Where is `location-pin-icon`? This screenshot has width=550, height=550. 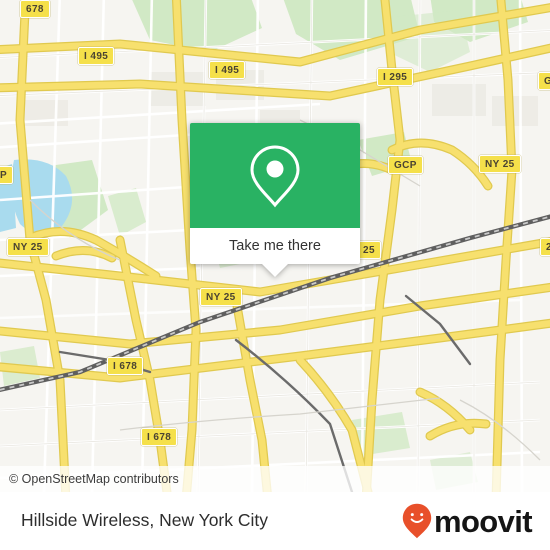
location-pin-icon is located at coordinates (275, 175).